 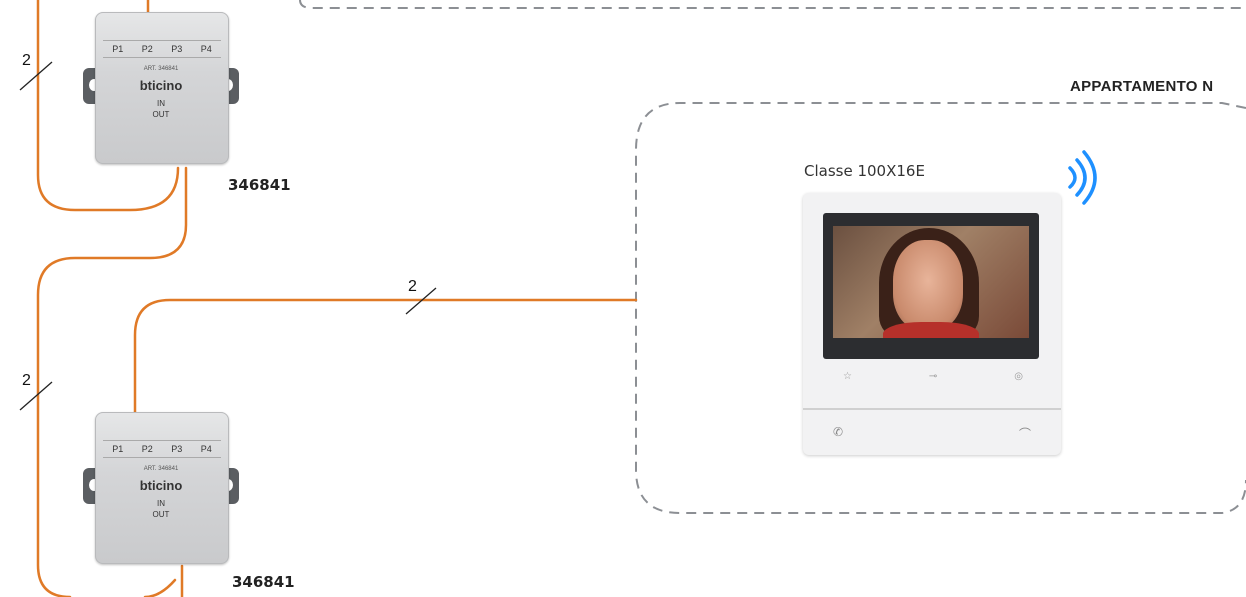 I want to click on derivation-box-top: P1 P2 P3 P4 ART. 346841 bticino IN OUT, so click(x=161, y=88).